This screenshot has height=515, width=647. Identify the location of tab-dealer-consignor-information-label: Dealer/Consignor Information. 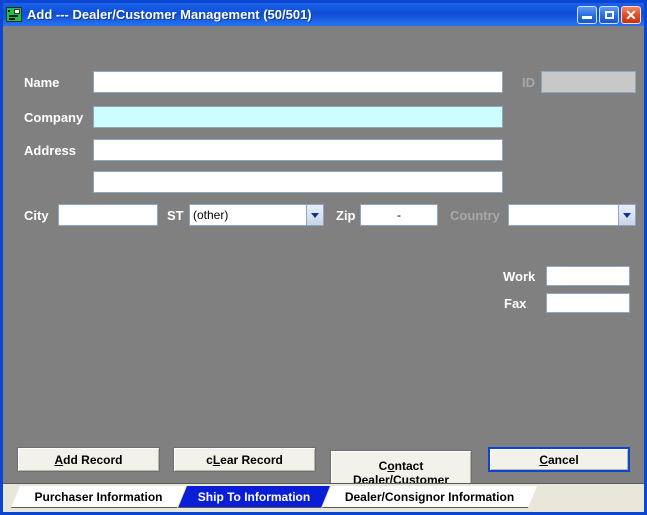
(429, 496).